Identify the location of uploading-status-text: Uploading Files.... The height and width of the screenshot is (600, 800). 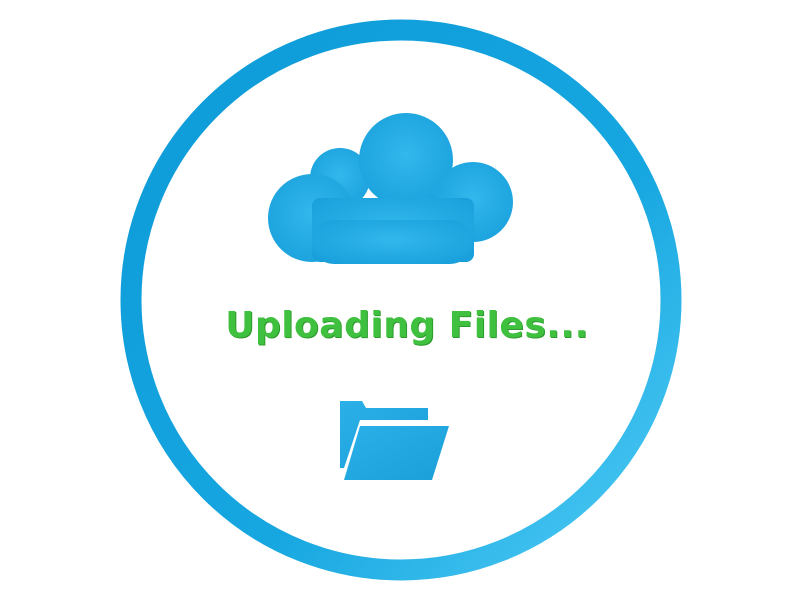
(407, 325).